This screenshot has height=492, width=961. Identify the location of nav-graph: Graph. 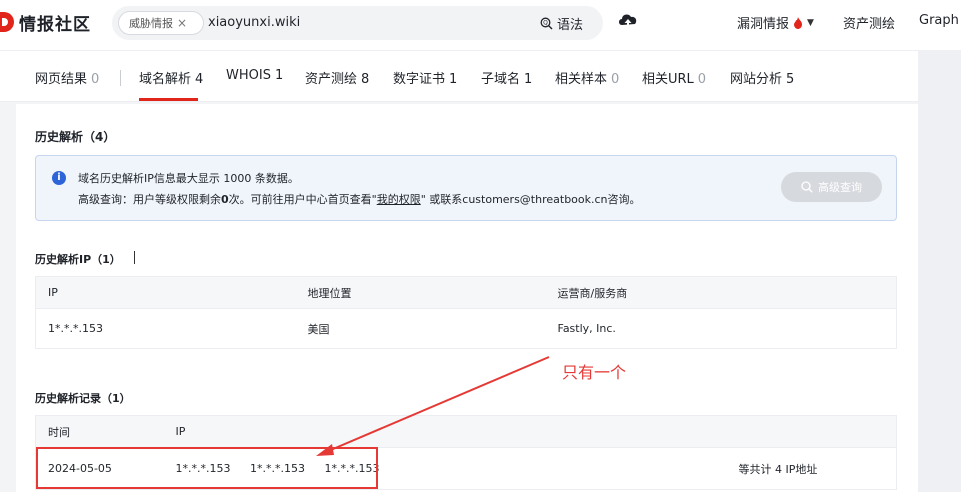
(939, 20).